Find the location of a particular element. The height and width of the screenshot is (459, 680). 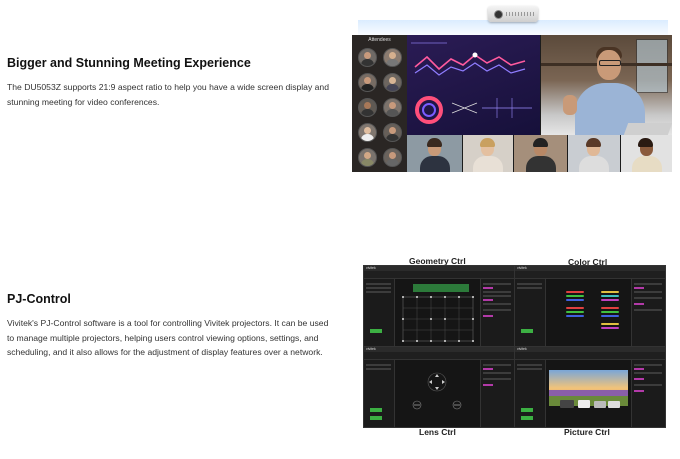

pj-control-section-title: PJ-Control is located at coordinates (39, 299).